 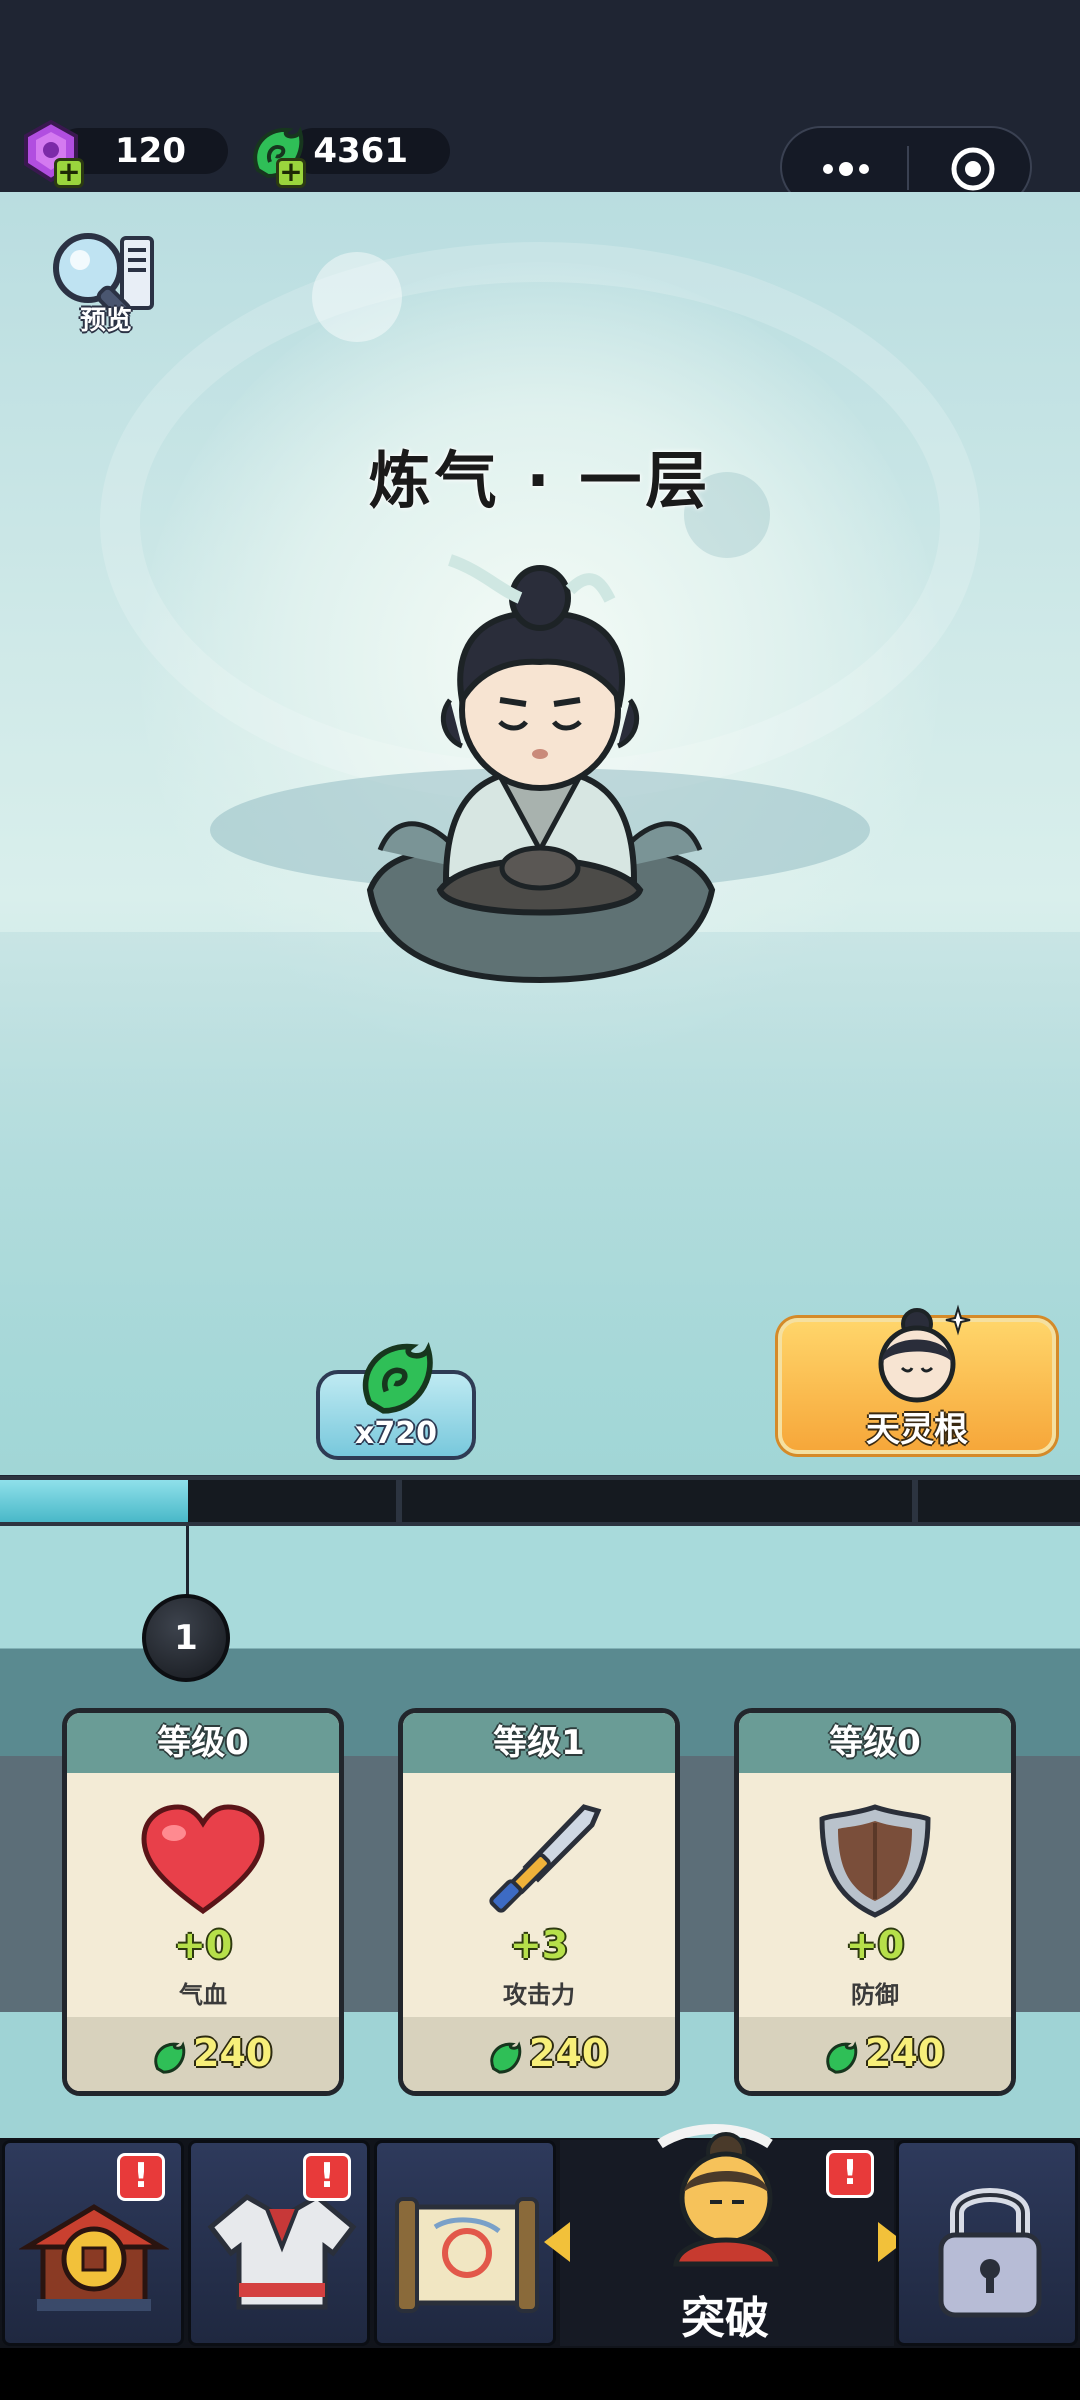 What do you see at coordinates (186, 1638) in the screenshot?
I see `current-level-badge: 1` at bounding box center [186, 1638].